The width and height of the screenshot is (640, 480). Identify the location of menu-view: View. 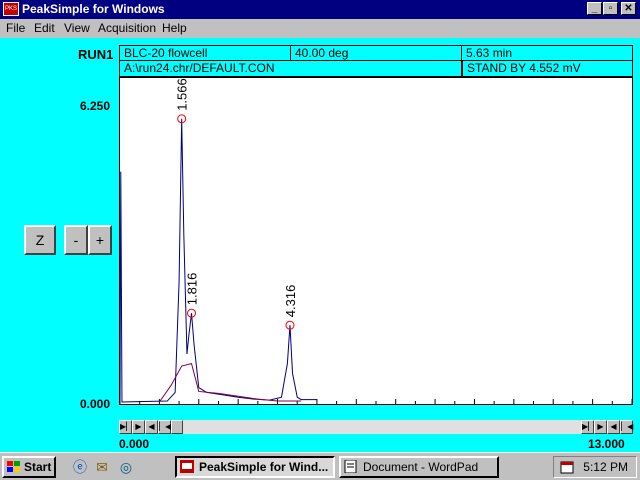
(77, 28).